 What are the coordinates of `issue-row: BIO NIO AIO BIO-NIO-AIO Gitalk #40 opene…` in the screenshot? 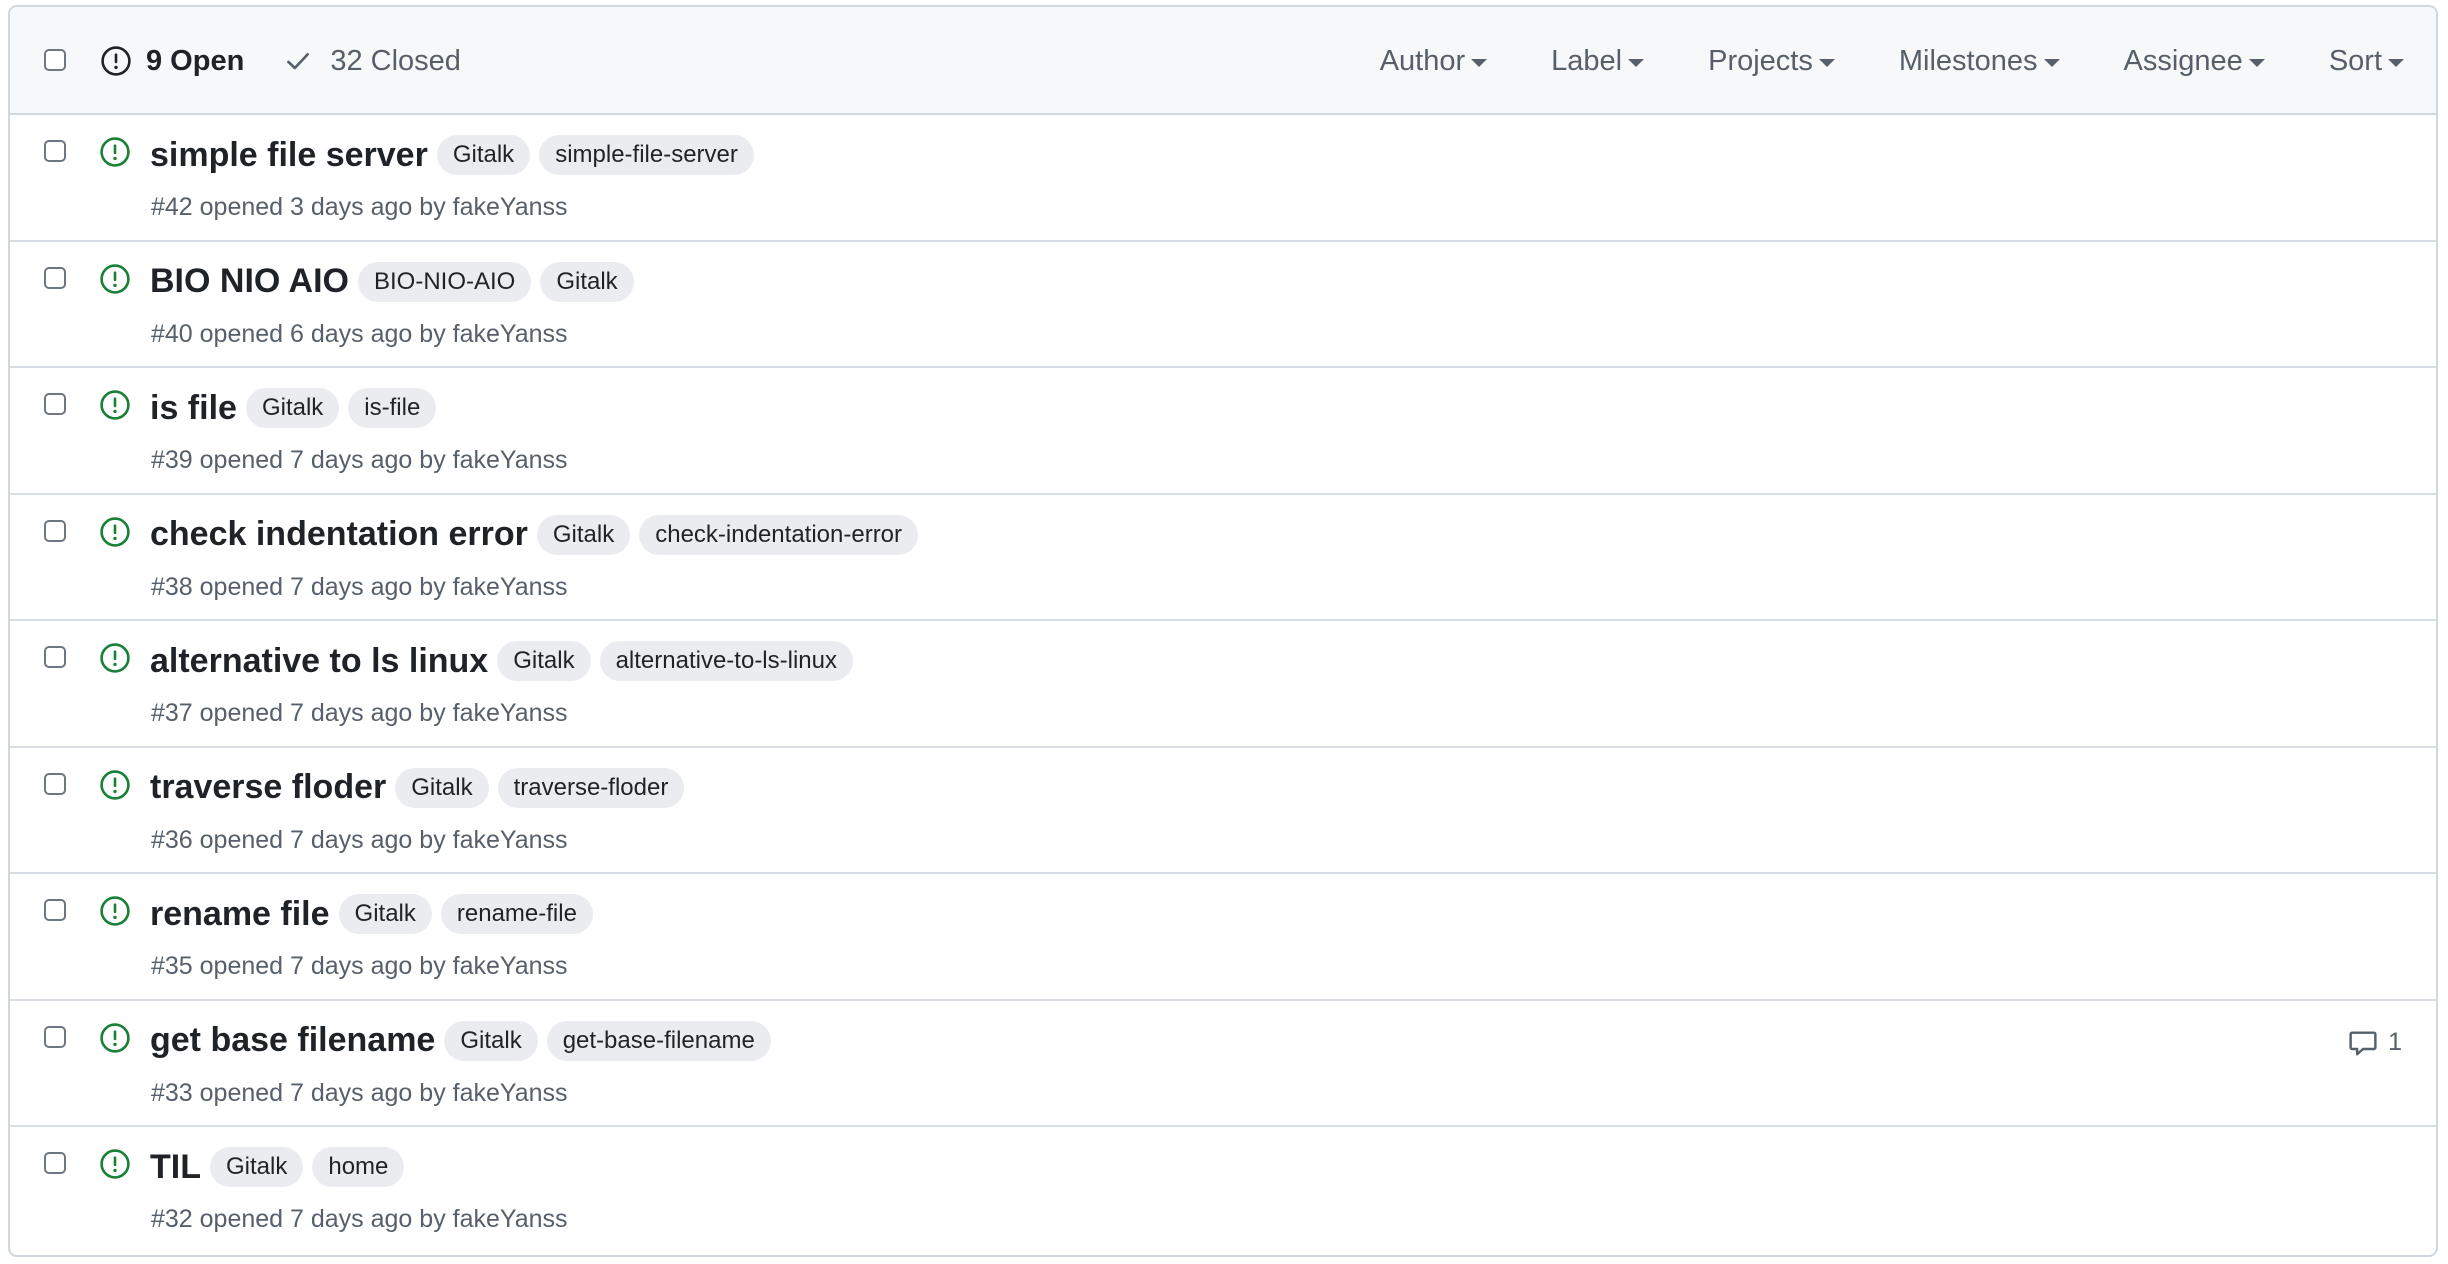 It's located at (1223, 305).